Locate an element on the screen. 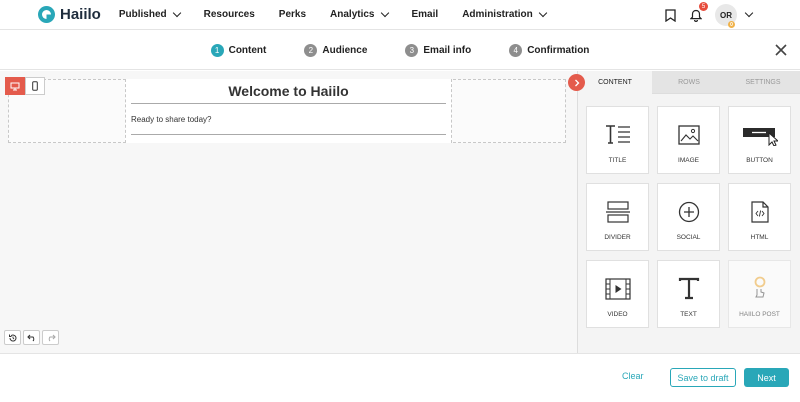 This screenshot has height=402, width=800. nav-item-analytics: Analytics is located at coordinates (359, 14).